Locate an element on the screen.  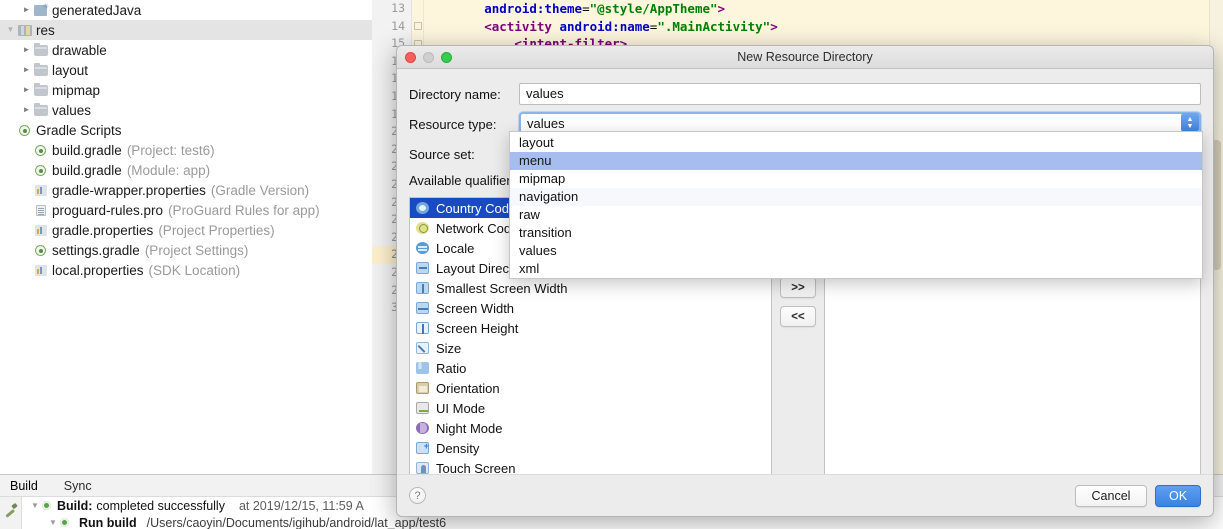
tree-row-sublabel: (ProGuard Rules for app) is located at coordinates (244, 210).